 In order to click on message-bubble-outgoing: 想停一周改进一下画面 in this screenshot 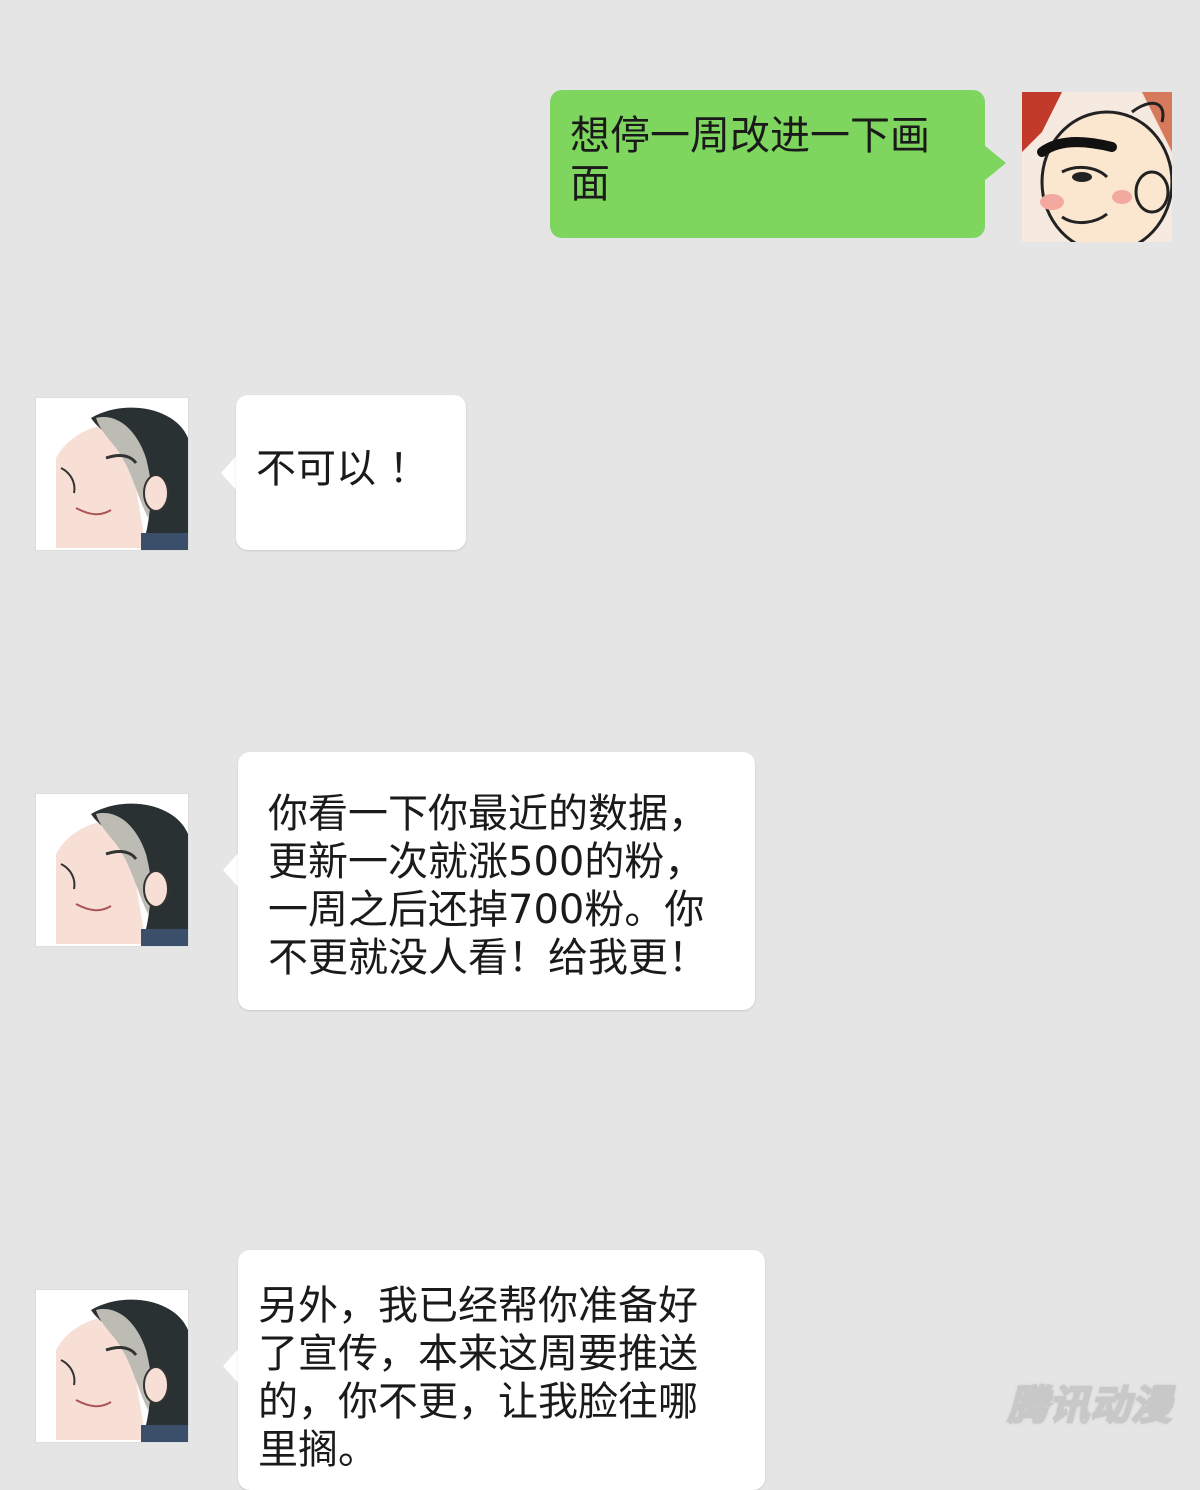, I will do `click(767, 164)`.